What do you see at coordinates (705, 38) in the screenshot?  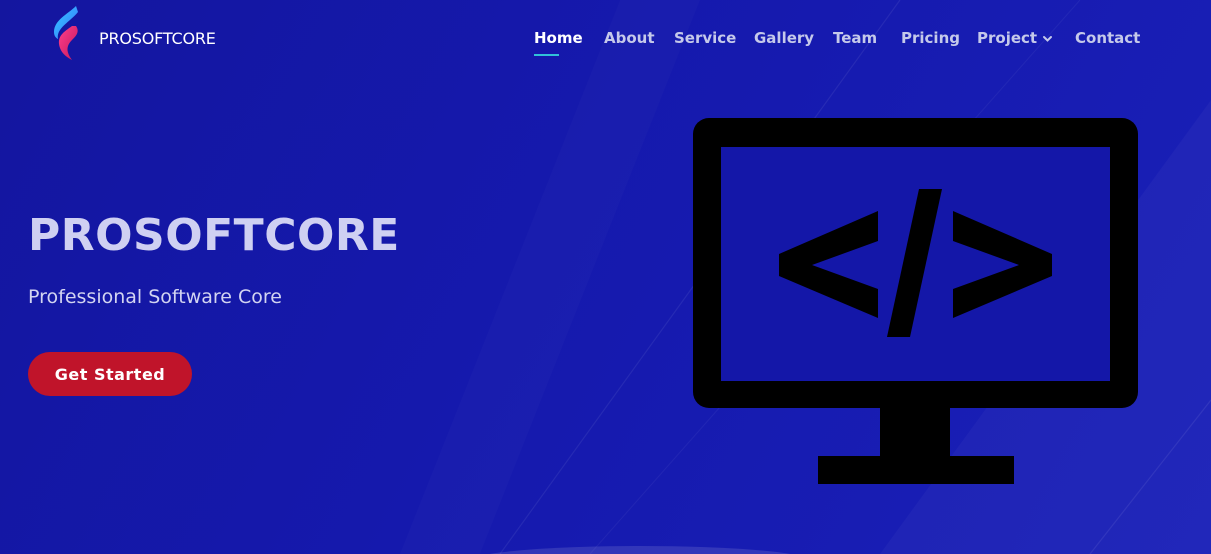 I see `nav-service: Service` at bounding box center [705, 38].